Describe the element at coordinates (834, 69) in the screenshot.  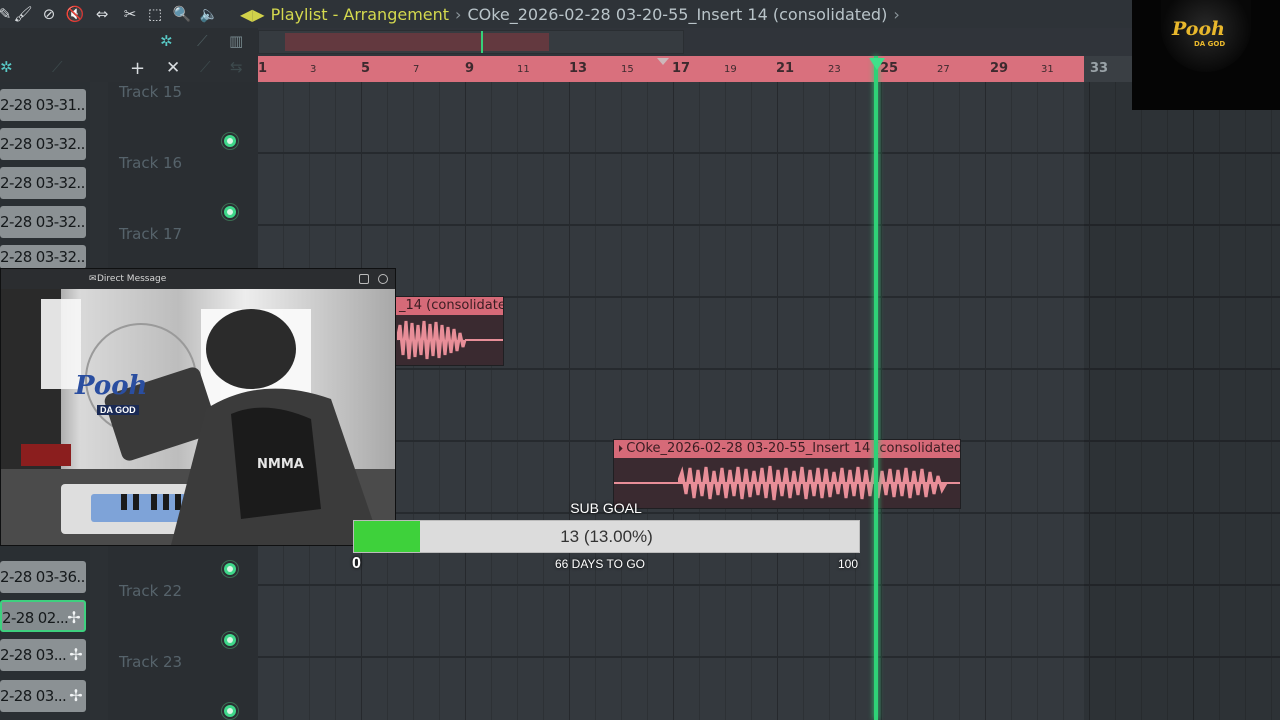
I see `bar-number: 23` at that location.